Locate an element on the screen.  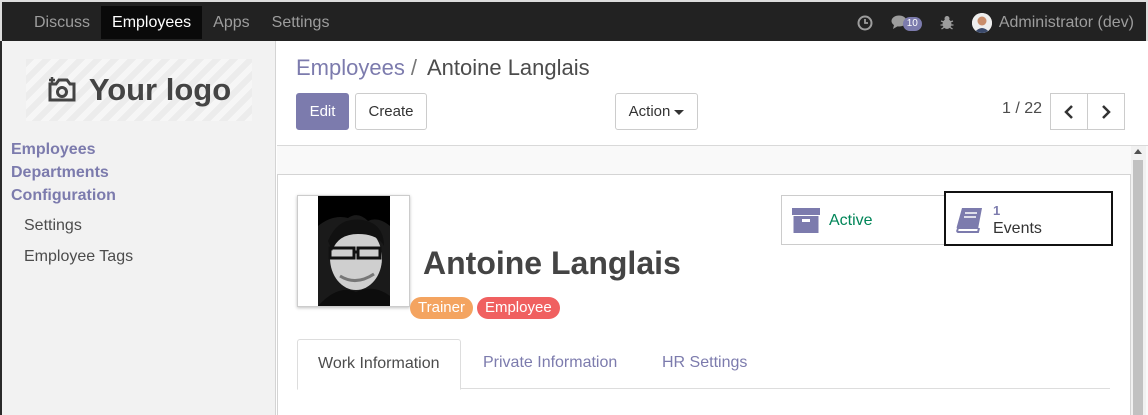
messages-count-badge: 10 is located at coordinates (912, 24).